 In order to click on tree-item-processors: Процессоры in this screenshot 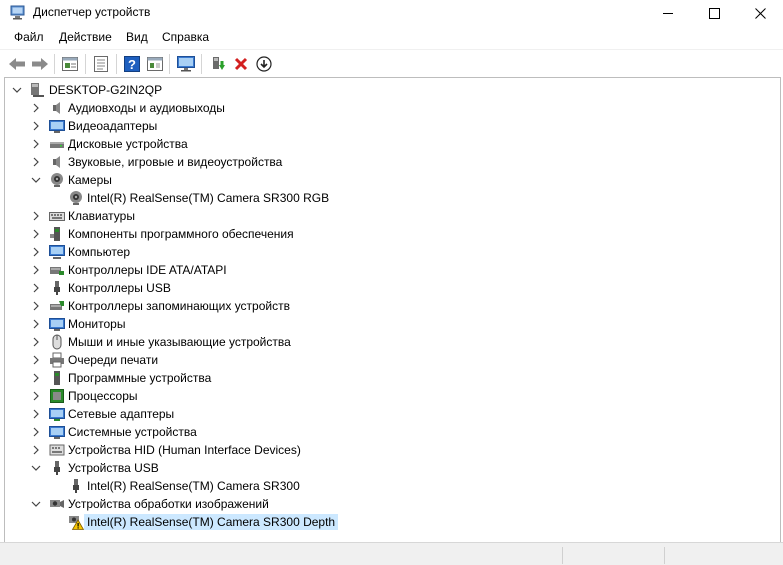, I will do `click(385, 396)`.